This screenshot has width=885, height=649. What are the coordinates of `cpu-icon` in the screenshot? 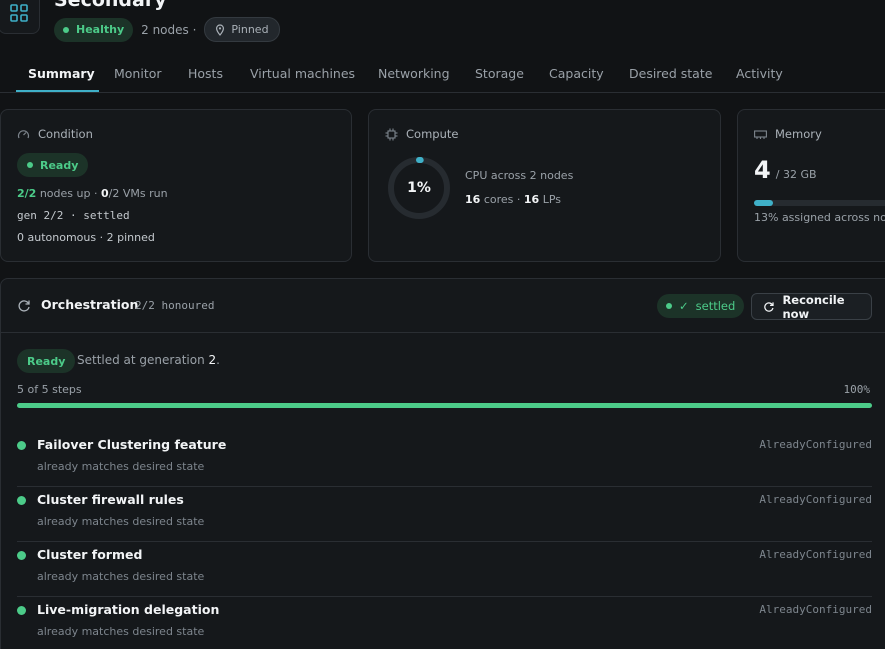 It's located at (391, 134).